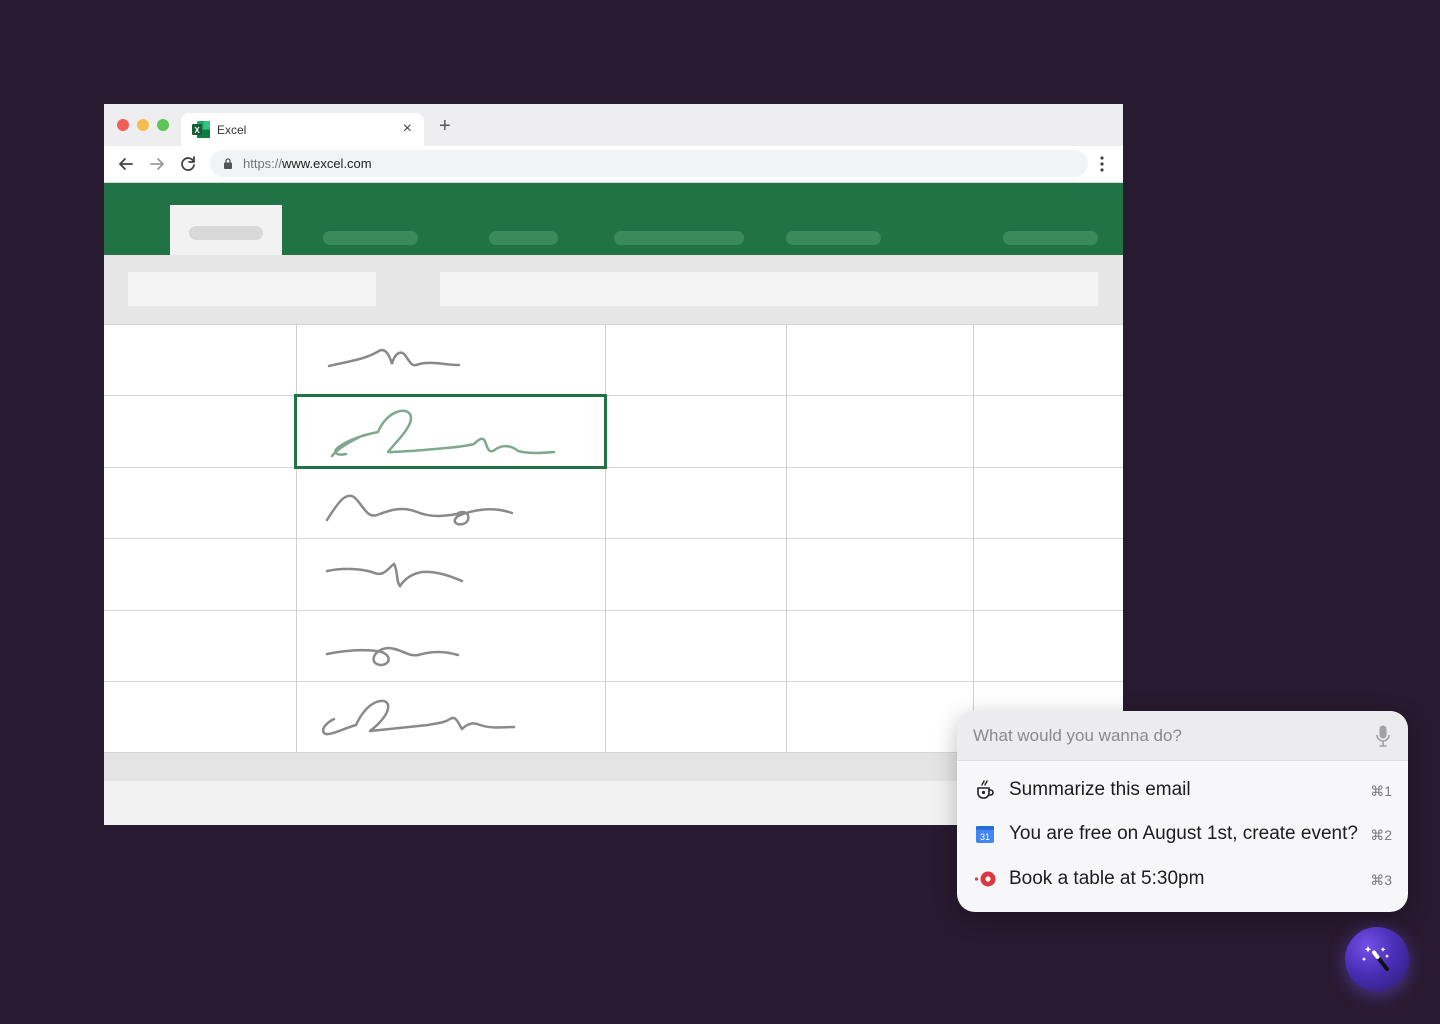 This screenshot has width=1440, height=1024. What do you see at coordinates (157, 164) in the screenshot?
I see `forward-arrow-icon` at bounding box center [157, 164].